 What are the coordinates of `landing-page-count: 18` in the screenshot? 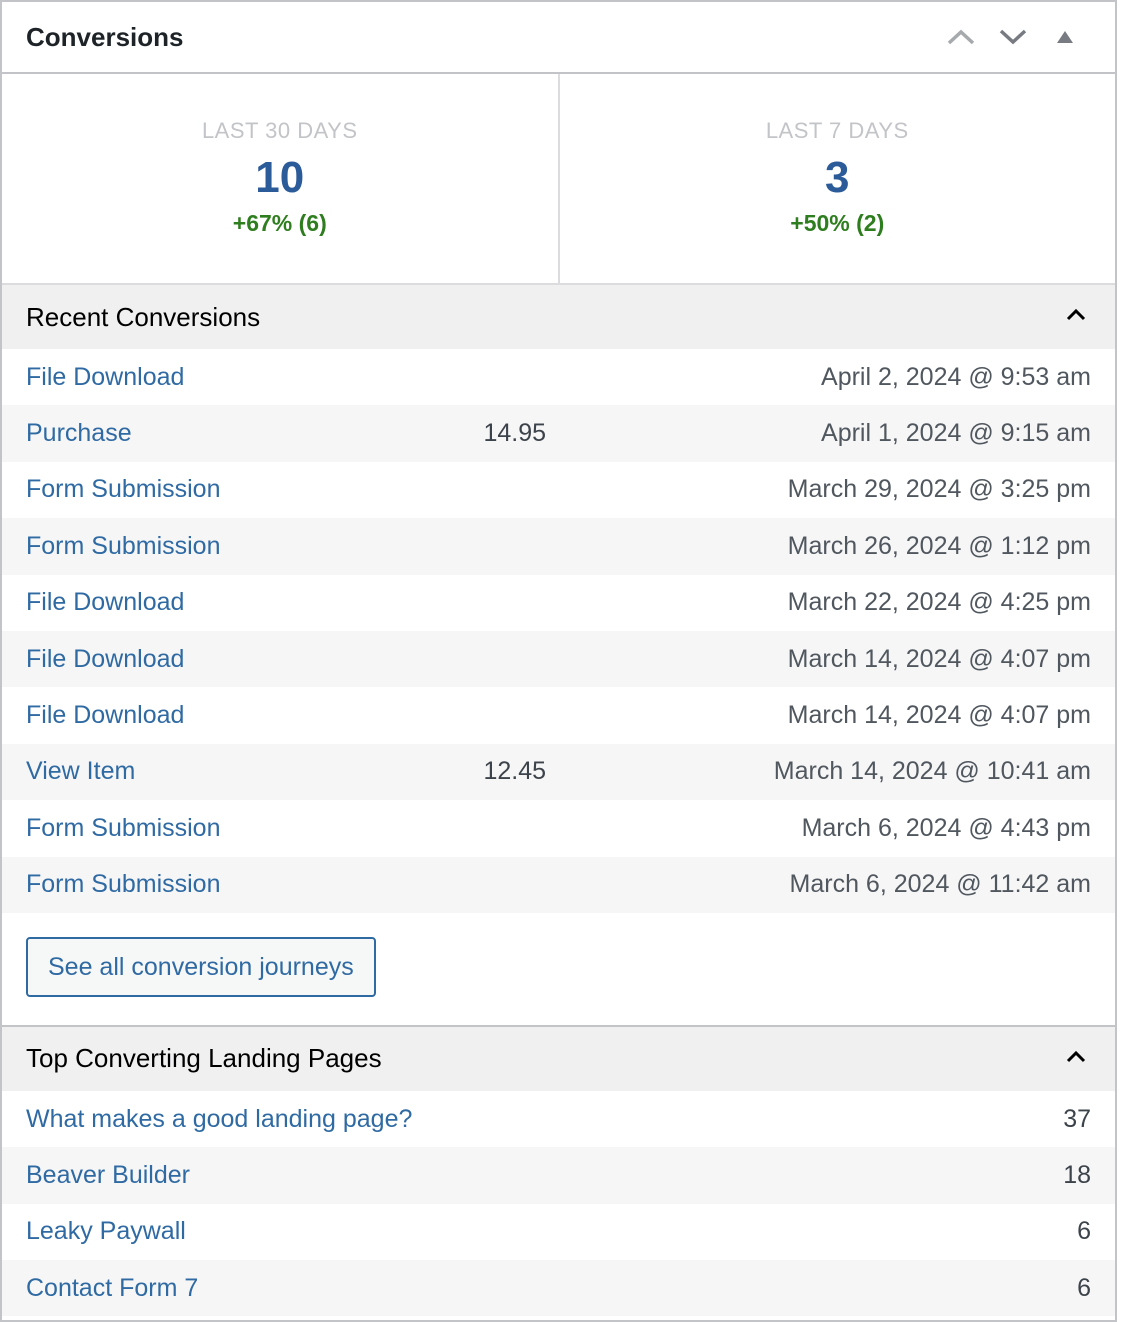 It's located at (1077, 1174).